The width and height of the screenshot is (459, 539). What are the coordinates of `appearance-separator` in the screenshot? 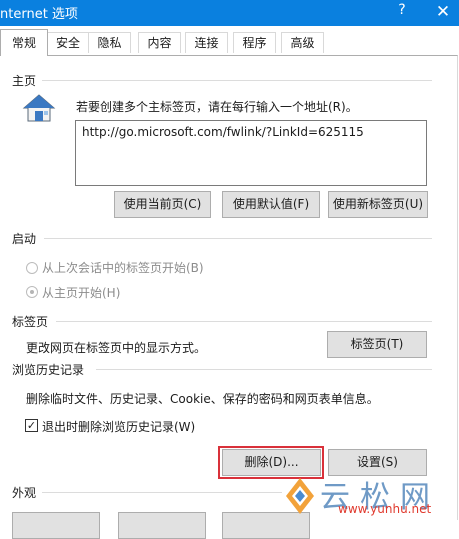 It's located at (162, 492).